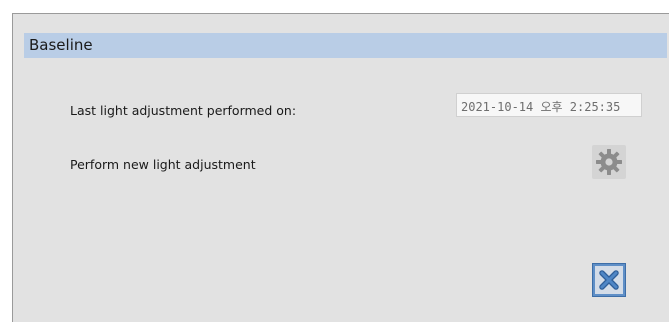 The width and height of the screenshot is (670, 323). I want to click on panel-header: Baseline, so click(345, 45).